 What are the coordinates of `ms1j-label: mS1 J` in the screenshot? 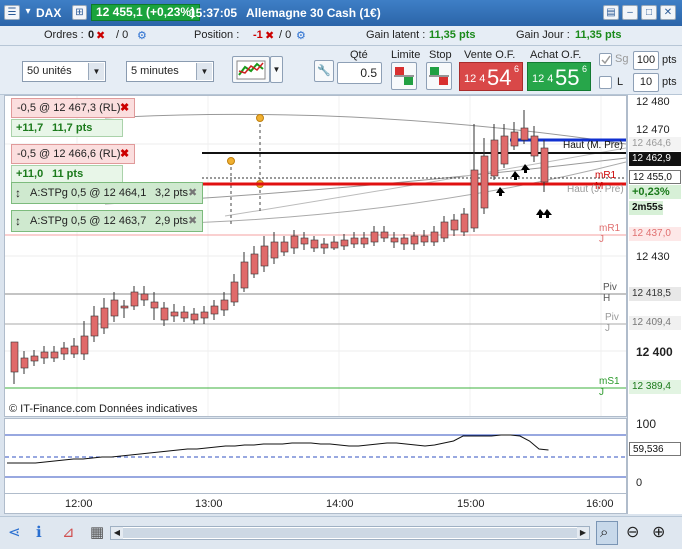 It's located at (609, 387).